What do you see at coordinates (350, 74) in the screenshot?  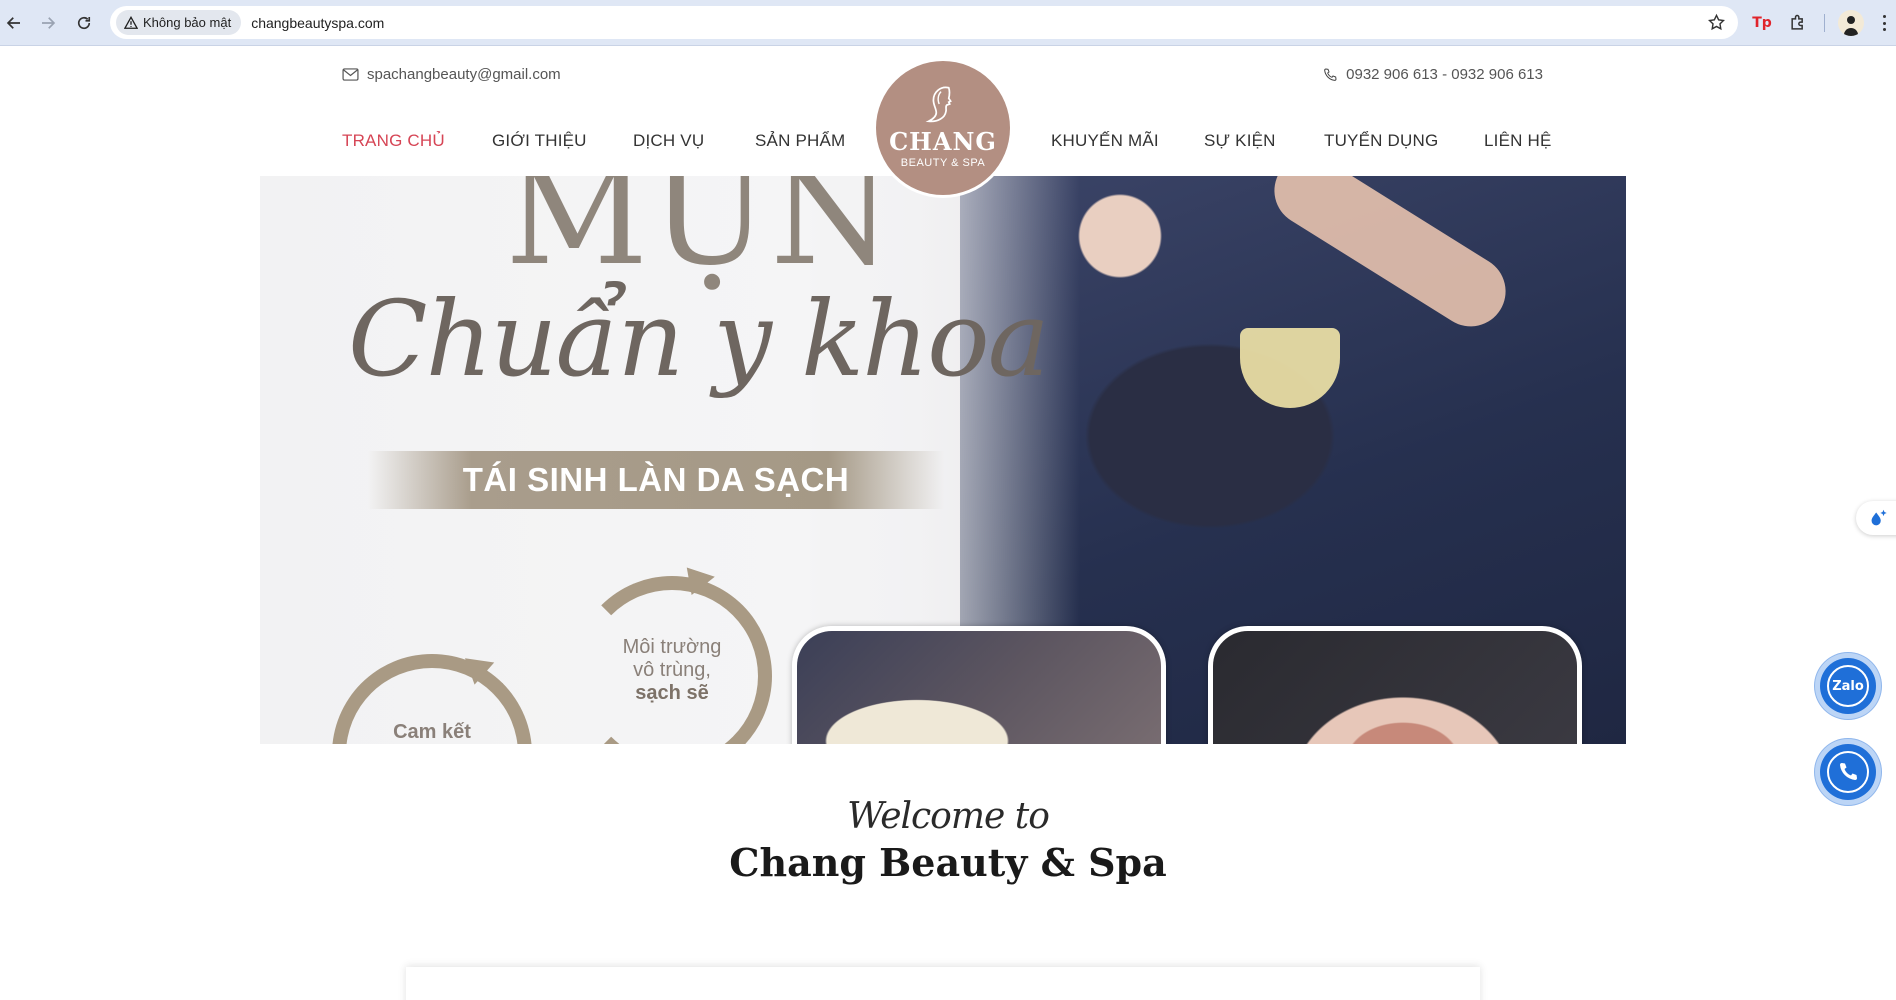 I see `envelope-icon` at bounding box center [350, 74].